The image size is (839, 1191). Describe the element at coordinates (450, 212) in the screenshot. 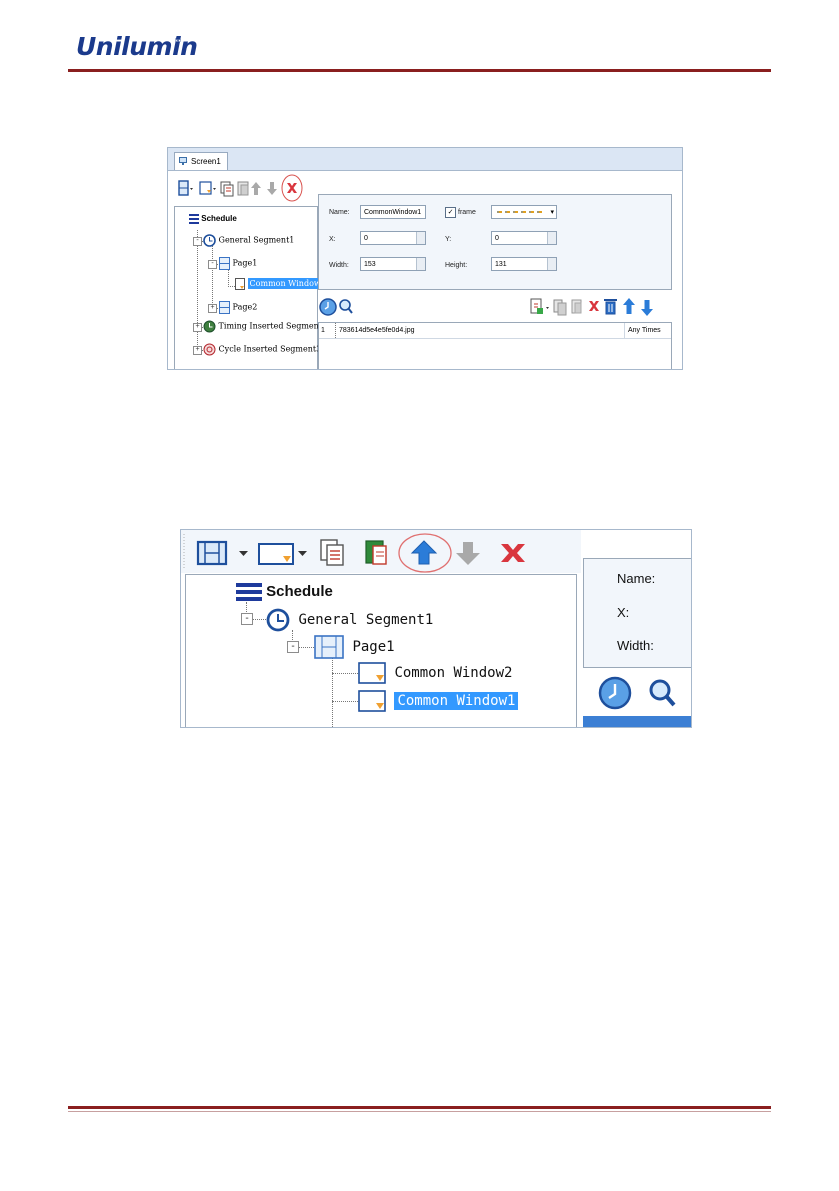

I see `frame-checkbox: ✓` at that location.